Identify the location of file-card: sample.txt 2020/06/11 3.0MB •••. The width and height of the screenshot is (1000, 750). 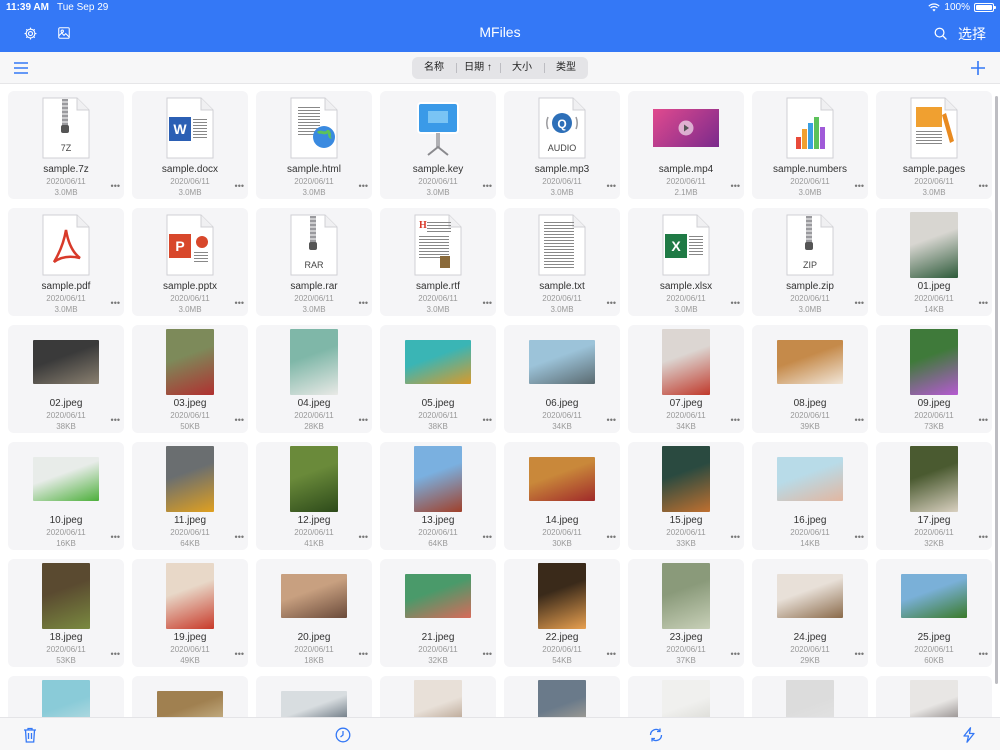
(562, 262).